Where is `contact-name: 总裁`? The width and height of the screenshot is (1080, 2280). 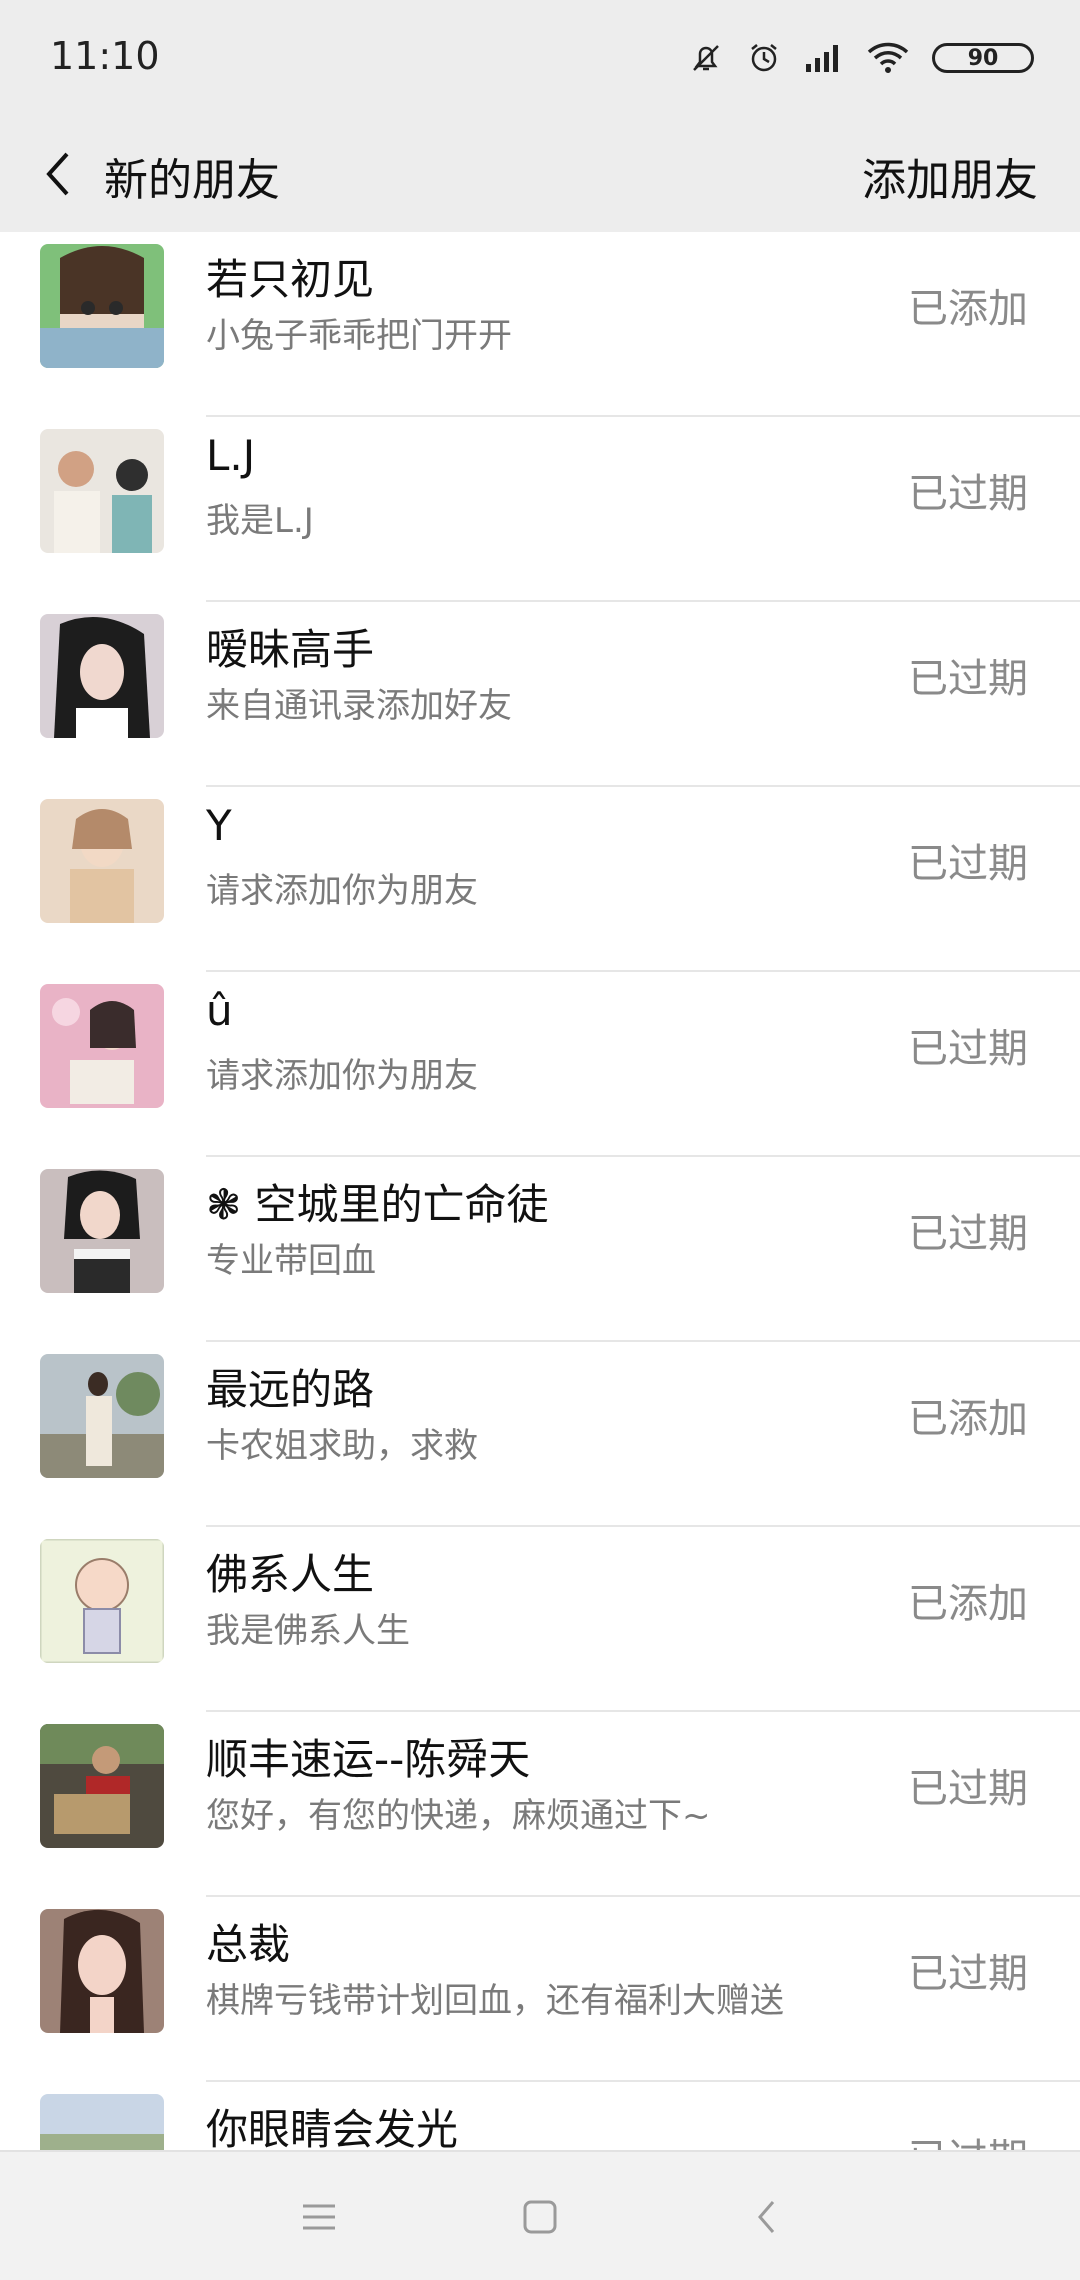
contact-name: 总裁 is located at coordinates (248, 1944).